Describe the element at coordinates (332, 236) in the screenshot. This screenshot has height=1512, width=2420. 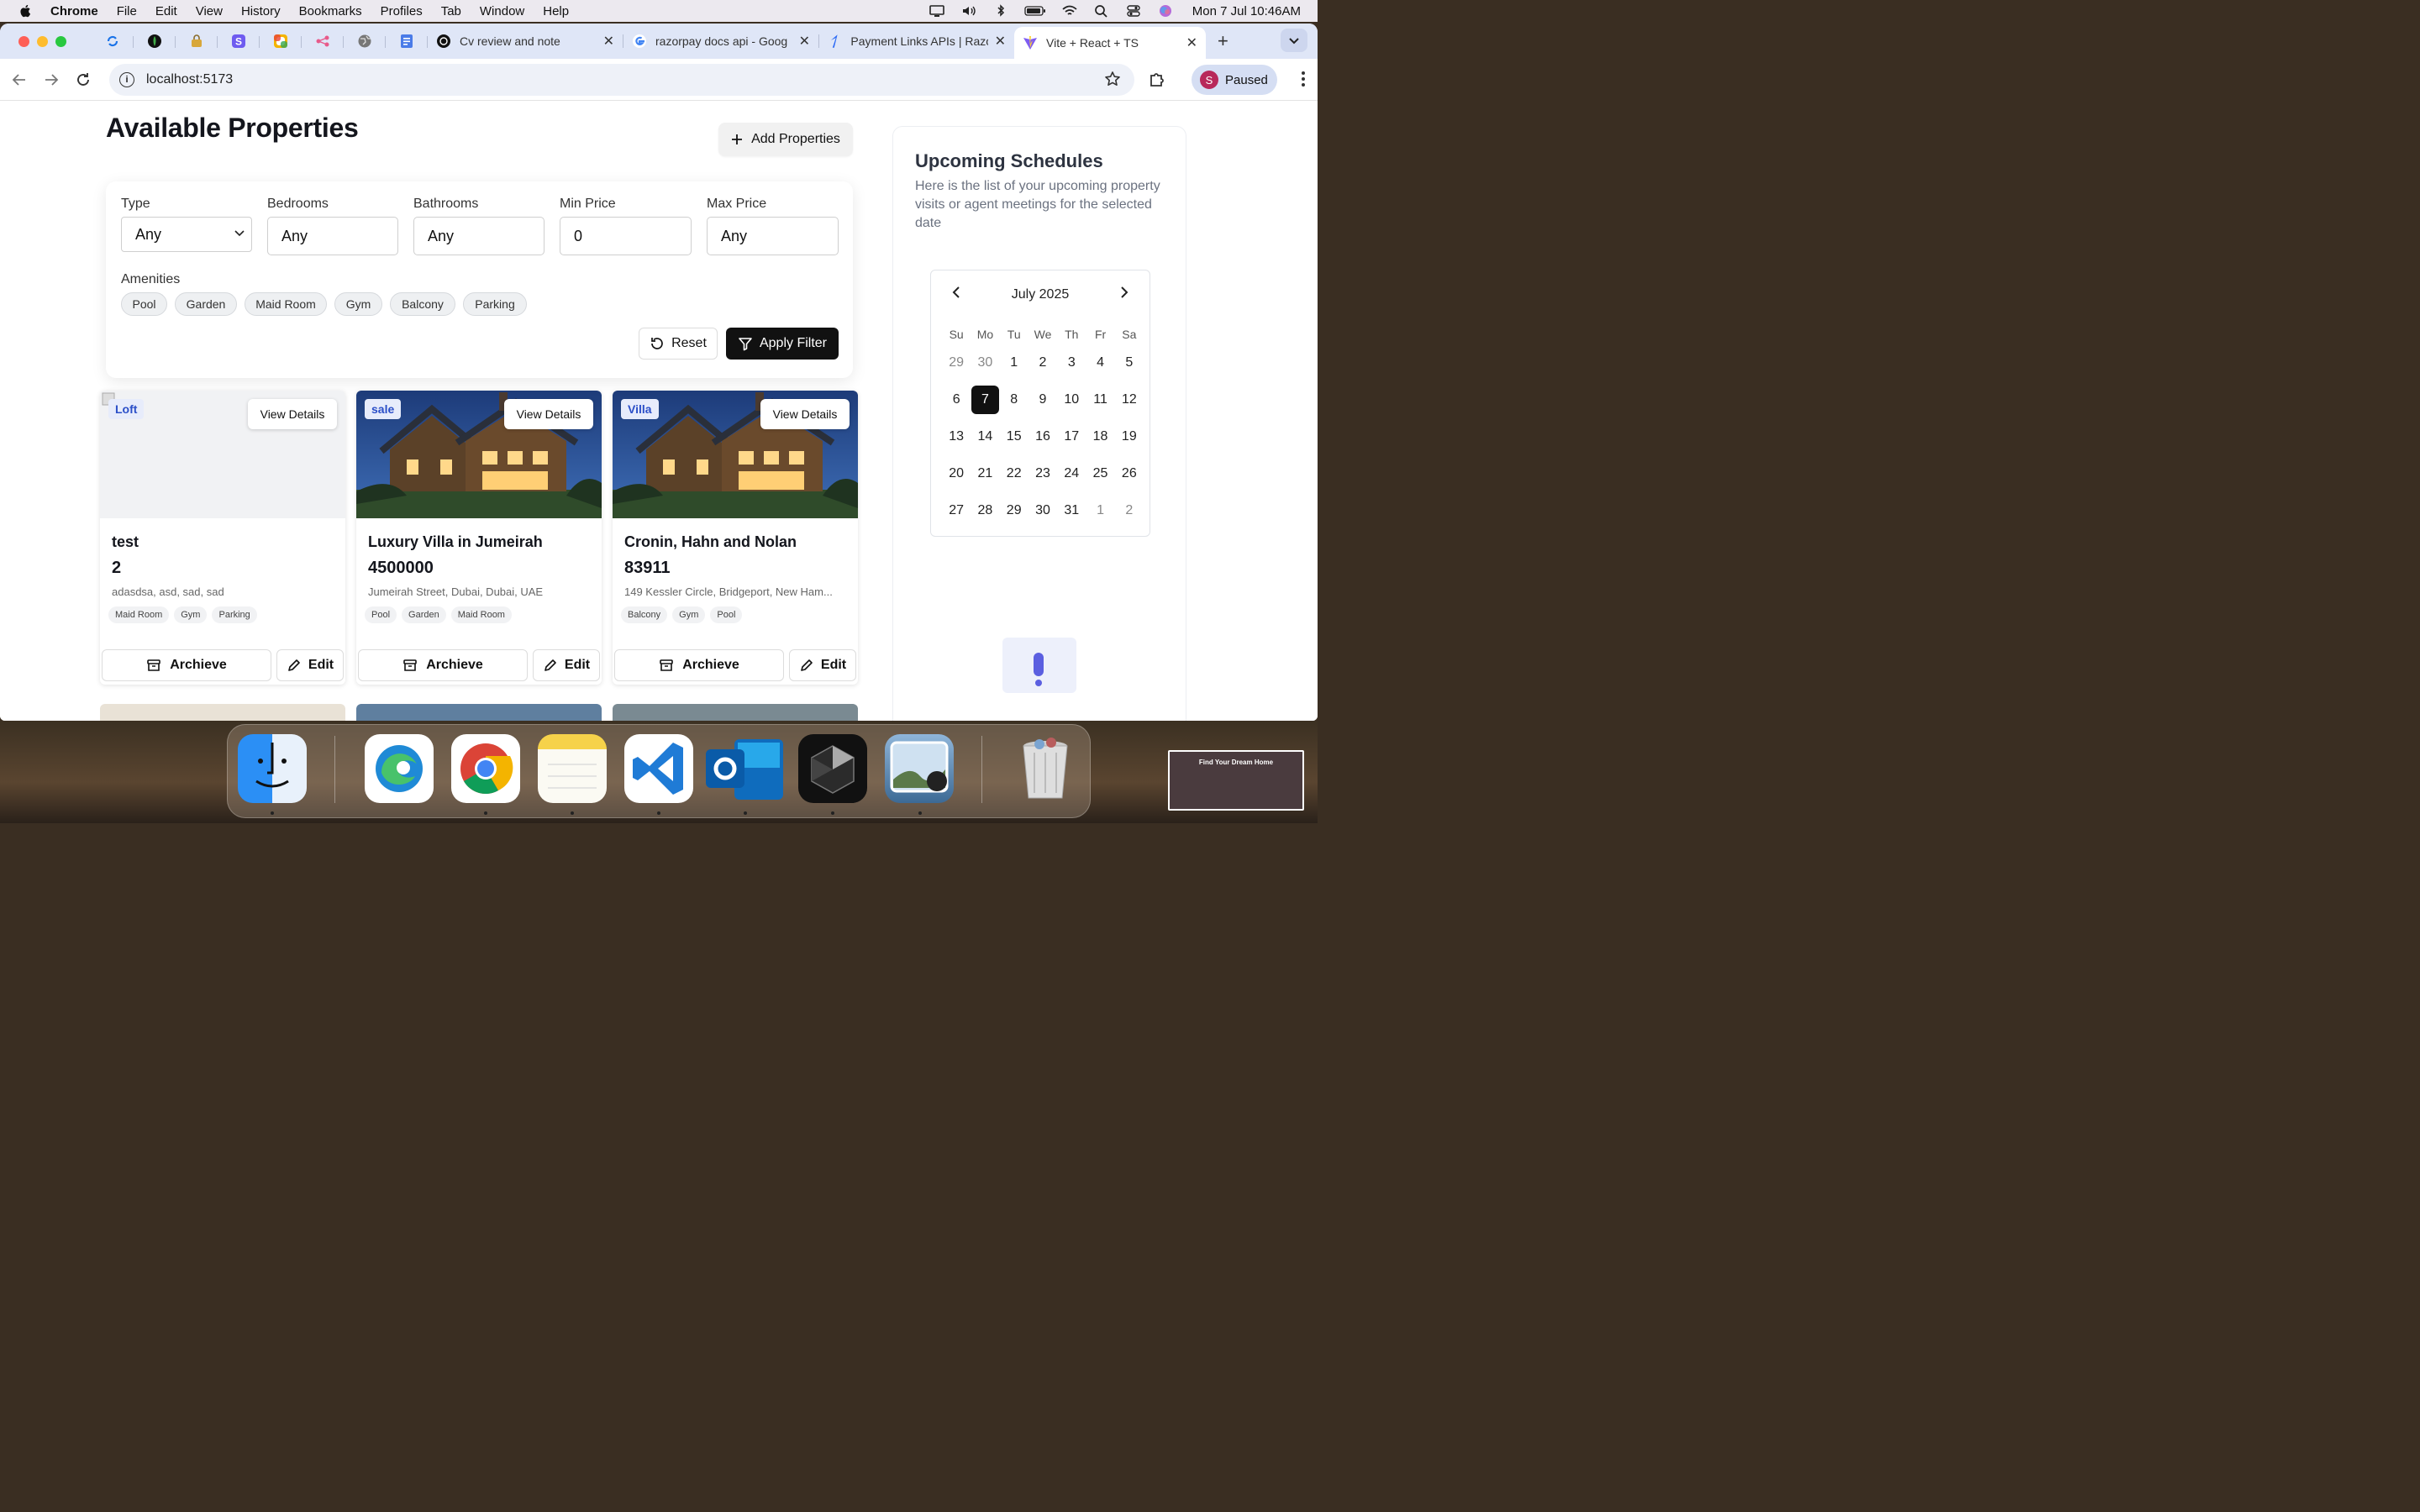
I see `bedrooms-input: Any` at that location.